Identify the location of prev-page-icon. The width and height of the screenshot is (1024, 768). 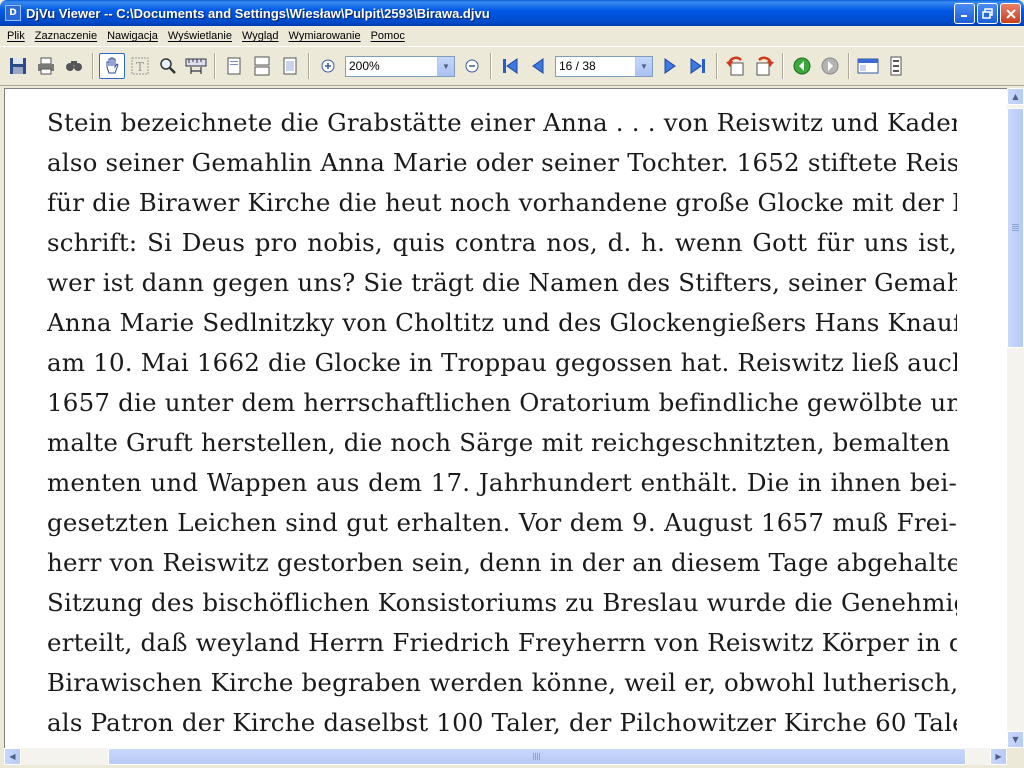
(538, 66).